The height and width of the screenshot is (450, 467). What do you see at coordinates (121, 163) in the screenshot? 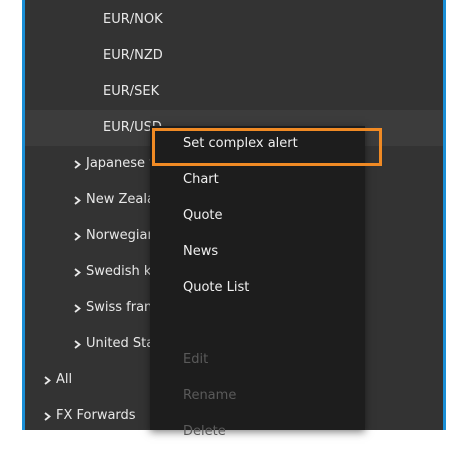
I see `tree-row-label: Japanese y` at bounding box center [121, 163].